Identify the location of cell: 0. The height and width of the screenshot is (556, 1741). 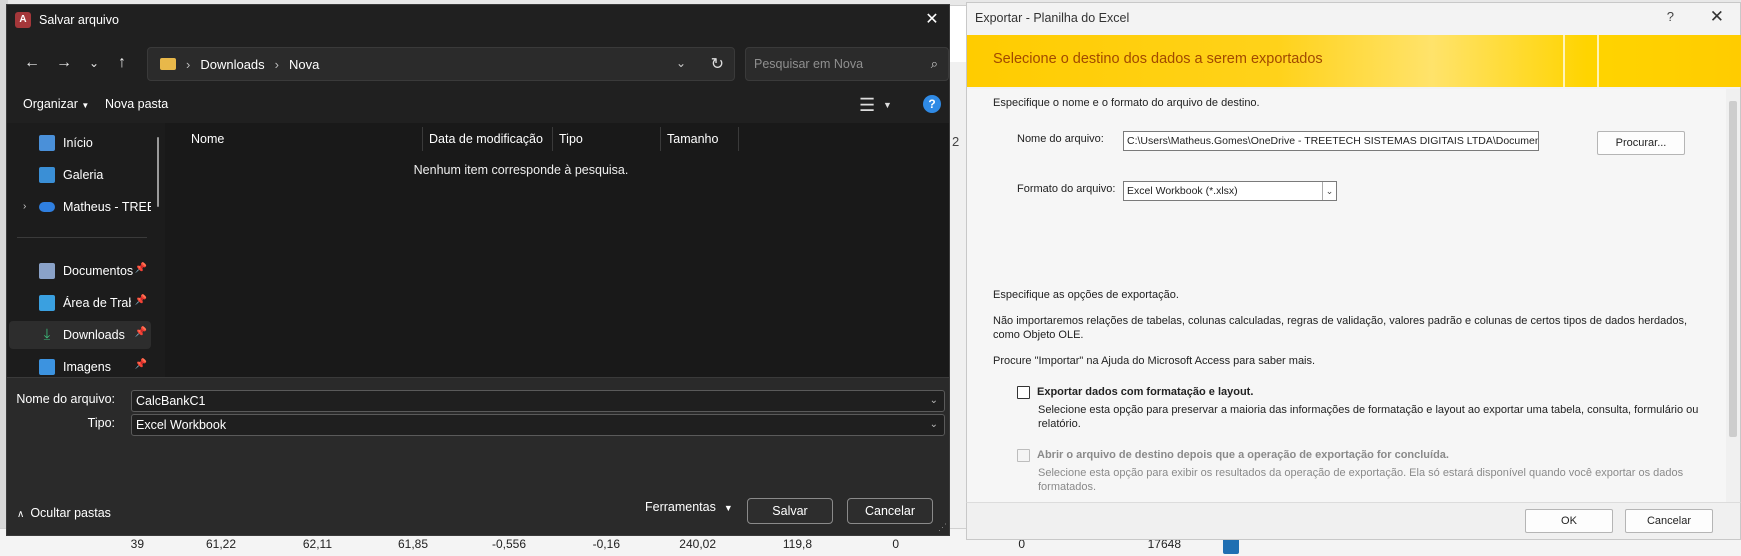
(895, 544).